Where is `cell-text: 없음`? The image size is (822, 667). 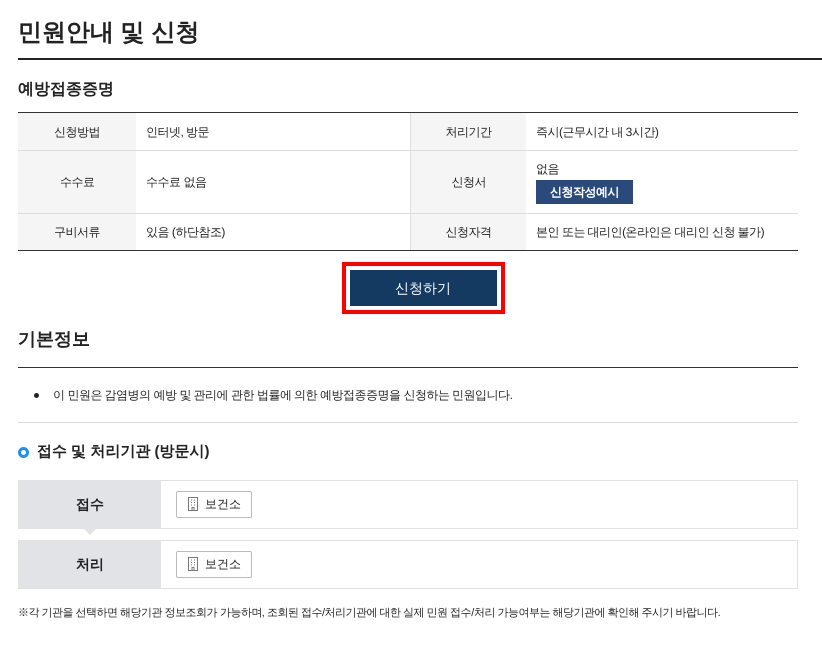 cell-text: 없음 is located at coordinates (547, 169).